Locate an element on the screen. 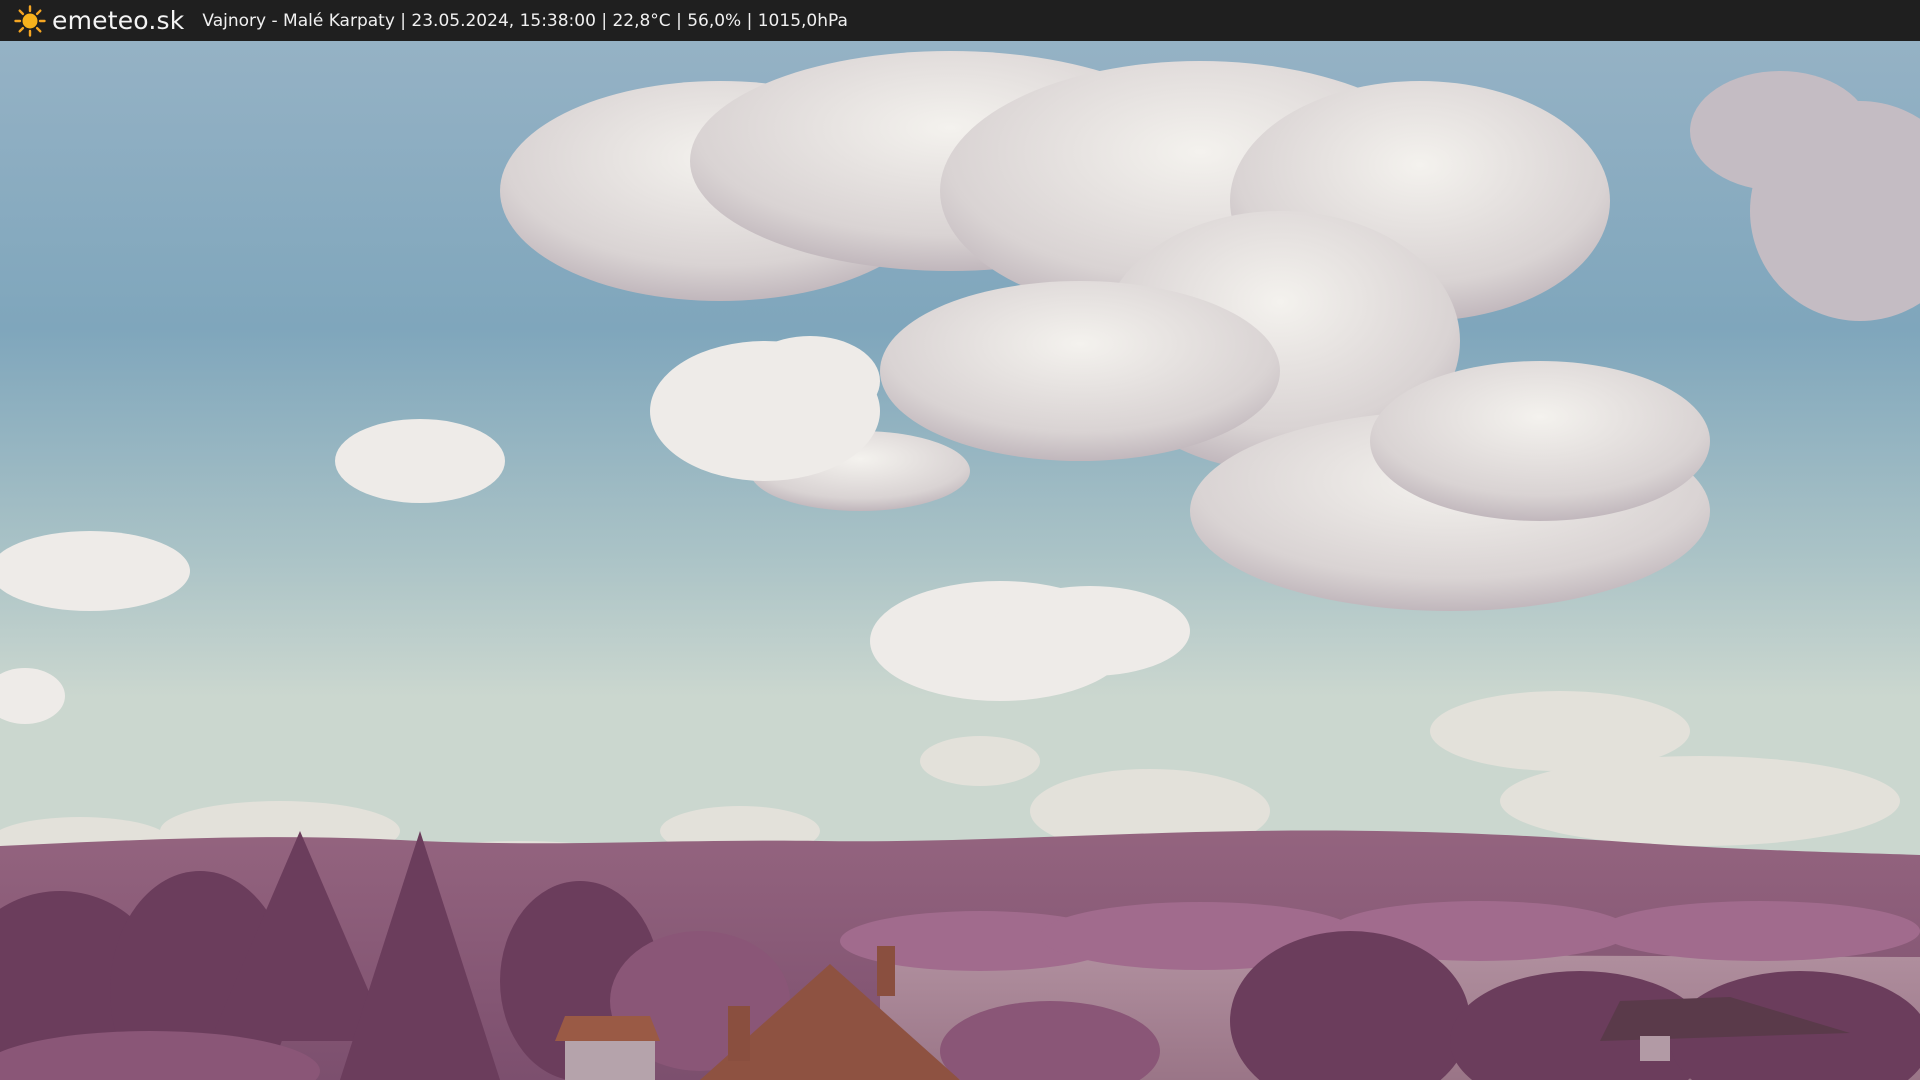  house-left is located at coordinates (607, 1048).